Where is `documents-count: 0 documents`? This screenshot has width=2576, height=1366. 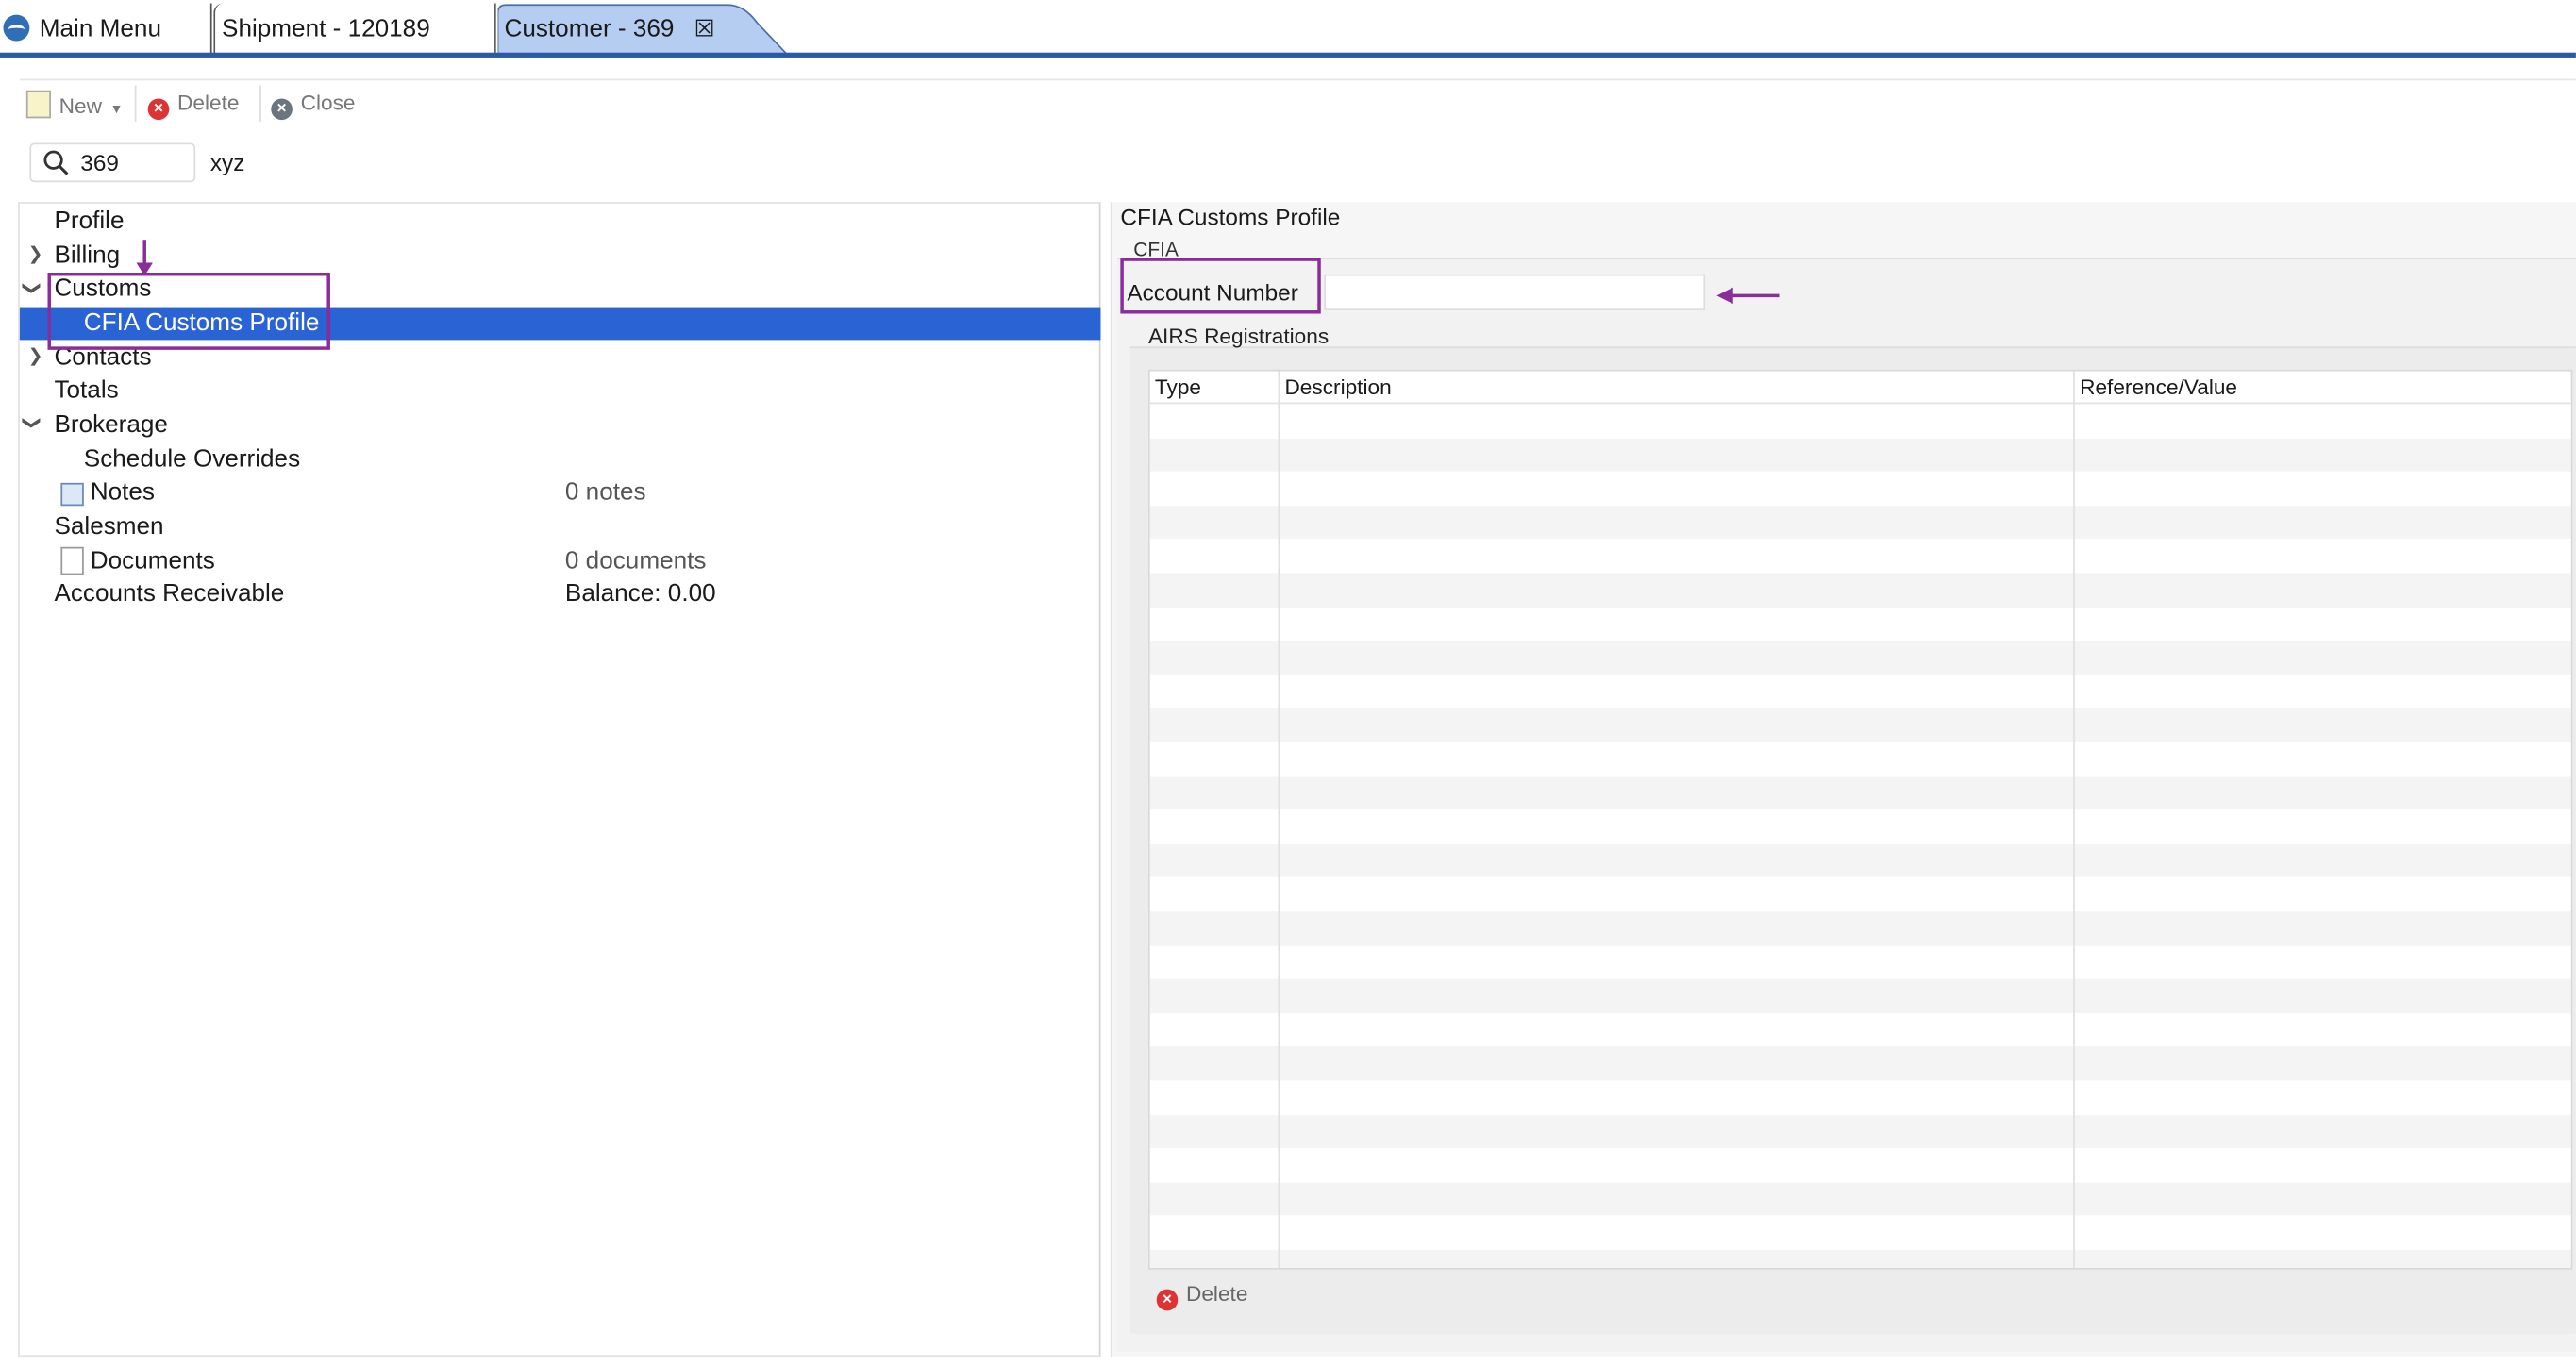 documents-count: 0 documents is located at coordinates (635, 560).